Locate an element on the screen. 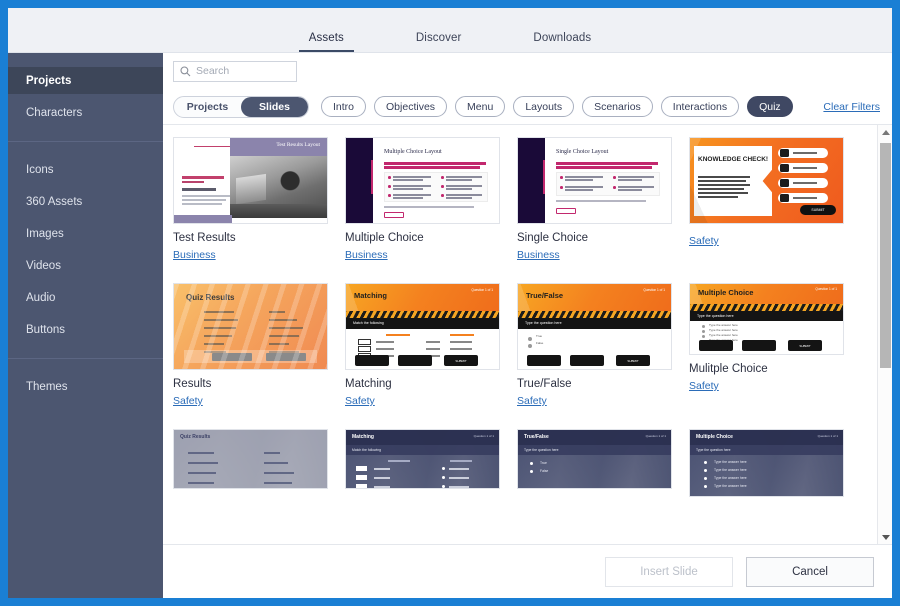 This screenshot has height=606, width=900. sidebar-item-icons-label: Icons is located at coordinates (40, 169).